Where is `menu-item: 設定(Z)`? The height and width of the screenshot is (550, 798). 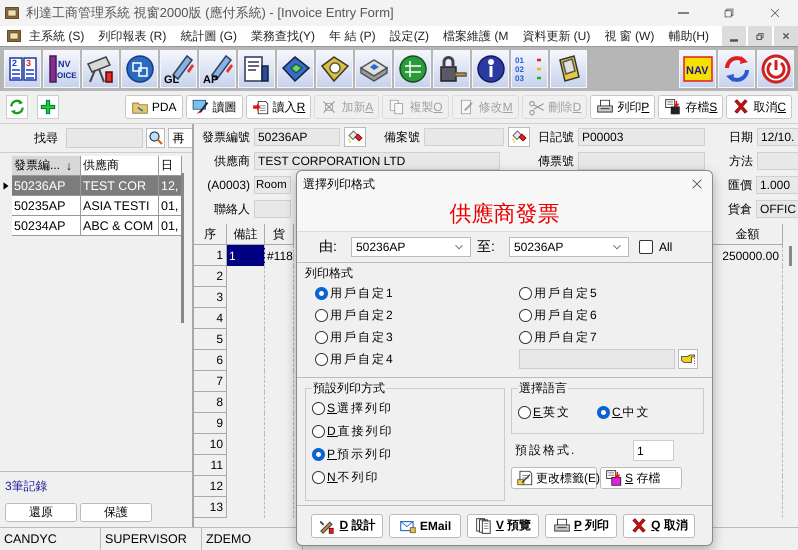
menu-item: 設定(Z) is located at coordinates (409, 36).